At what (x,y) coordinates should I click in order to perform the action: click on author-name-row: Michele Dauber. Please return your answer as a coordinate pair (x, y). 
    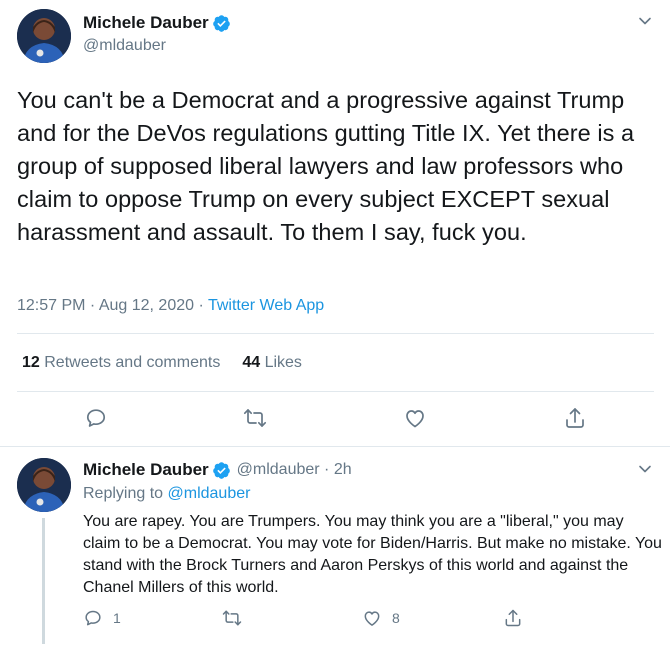
    Looking at the image, I should click on (157, 23).